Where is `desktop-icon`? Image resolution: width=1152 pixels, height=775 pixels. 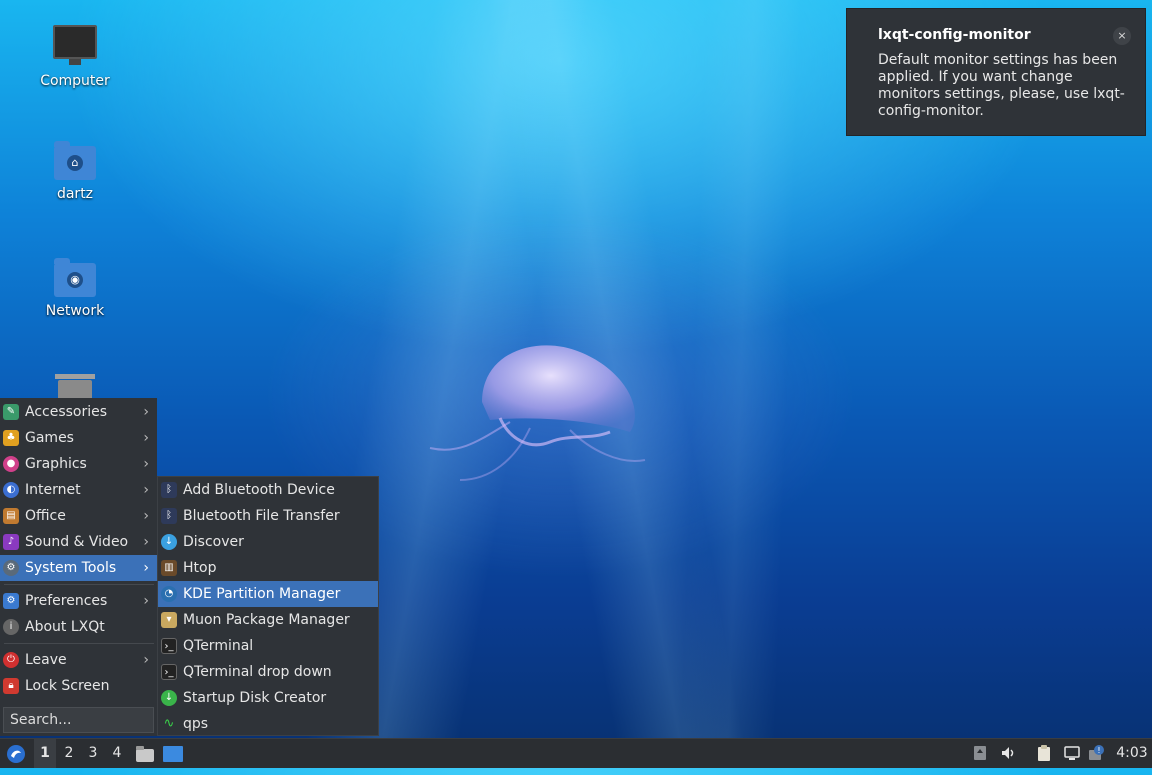 desktop-icon is located at coordinates (173, 754).